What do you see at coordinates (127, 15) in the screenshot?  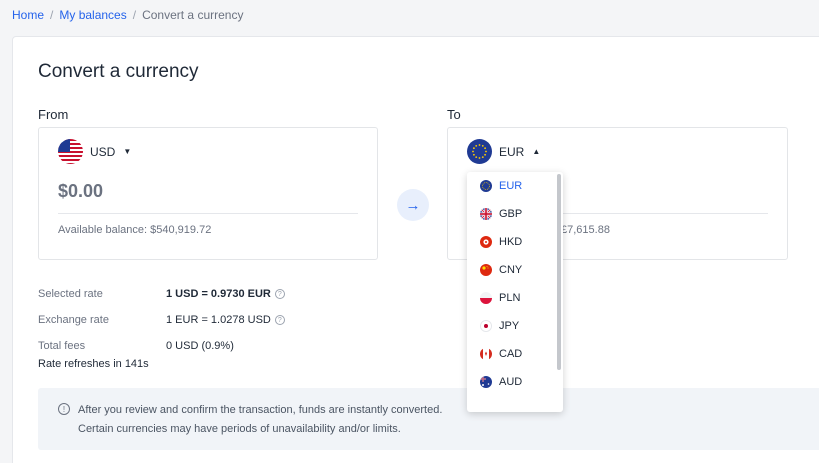 I see `breadcrumb: Home / My balances / Convert a currency` at bounding box center [127, 15].